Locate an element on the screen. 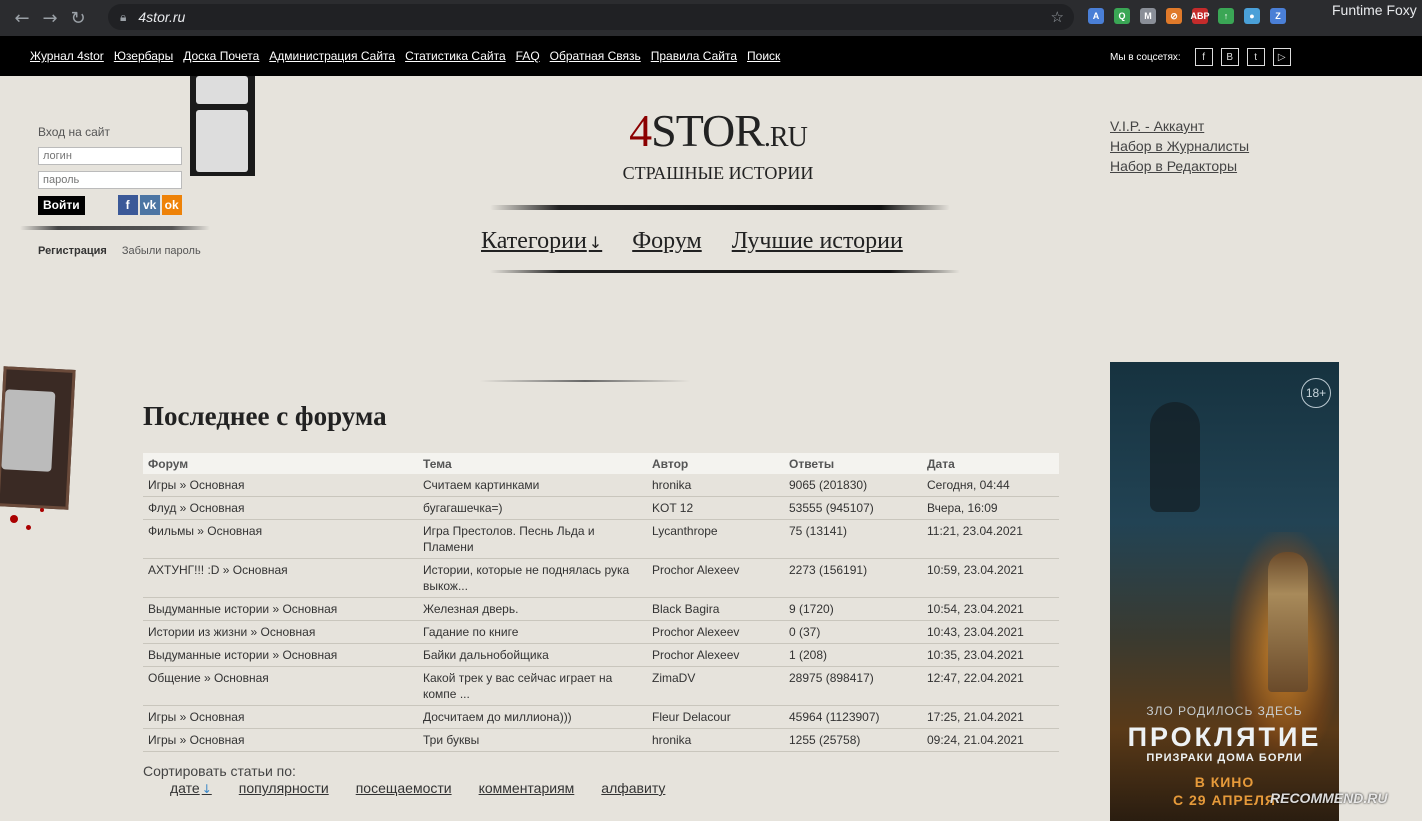  nav-best-stories: Лучшие истории is located at coordinates (817, 241).